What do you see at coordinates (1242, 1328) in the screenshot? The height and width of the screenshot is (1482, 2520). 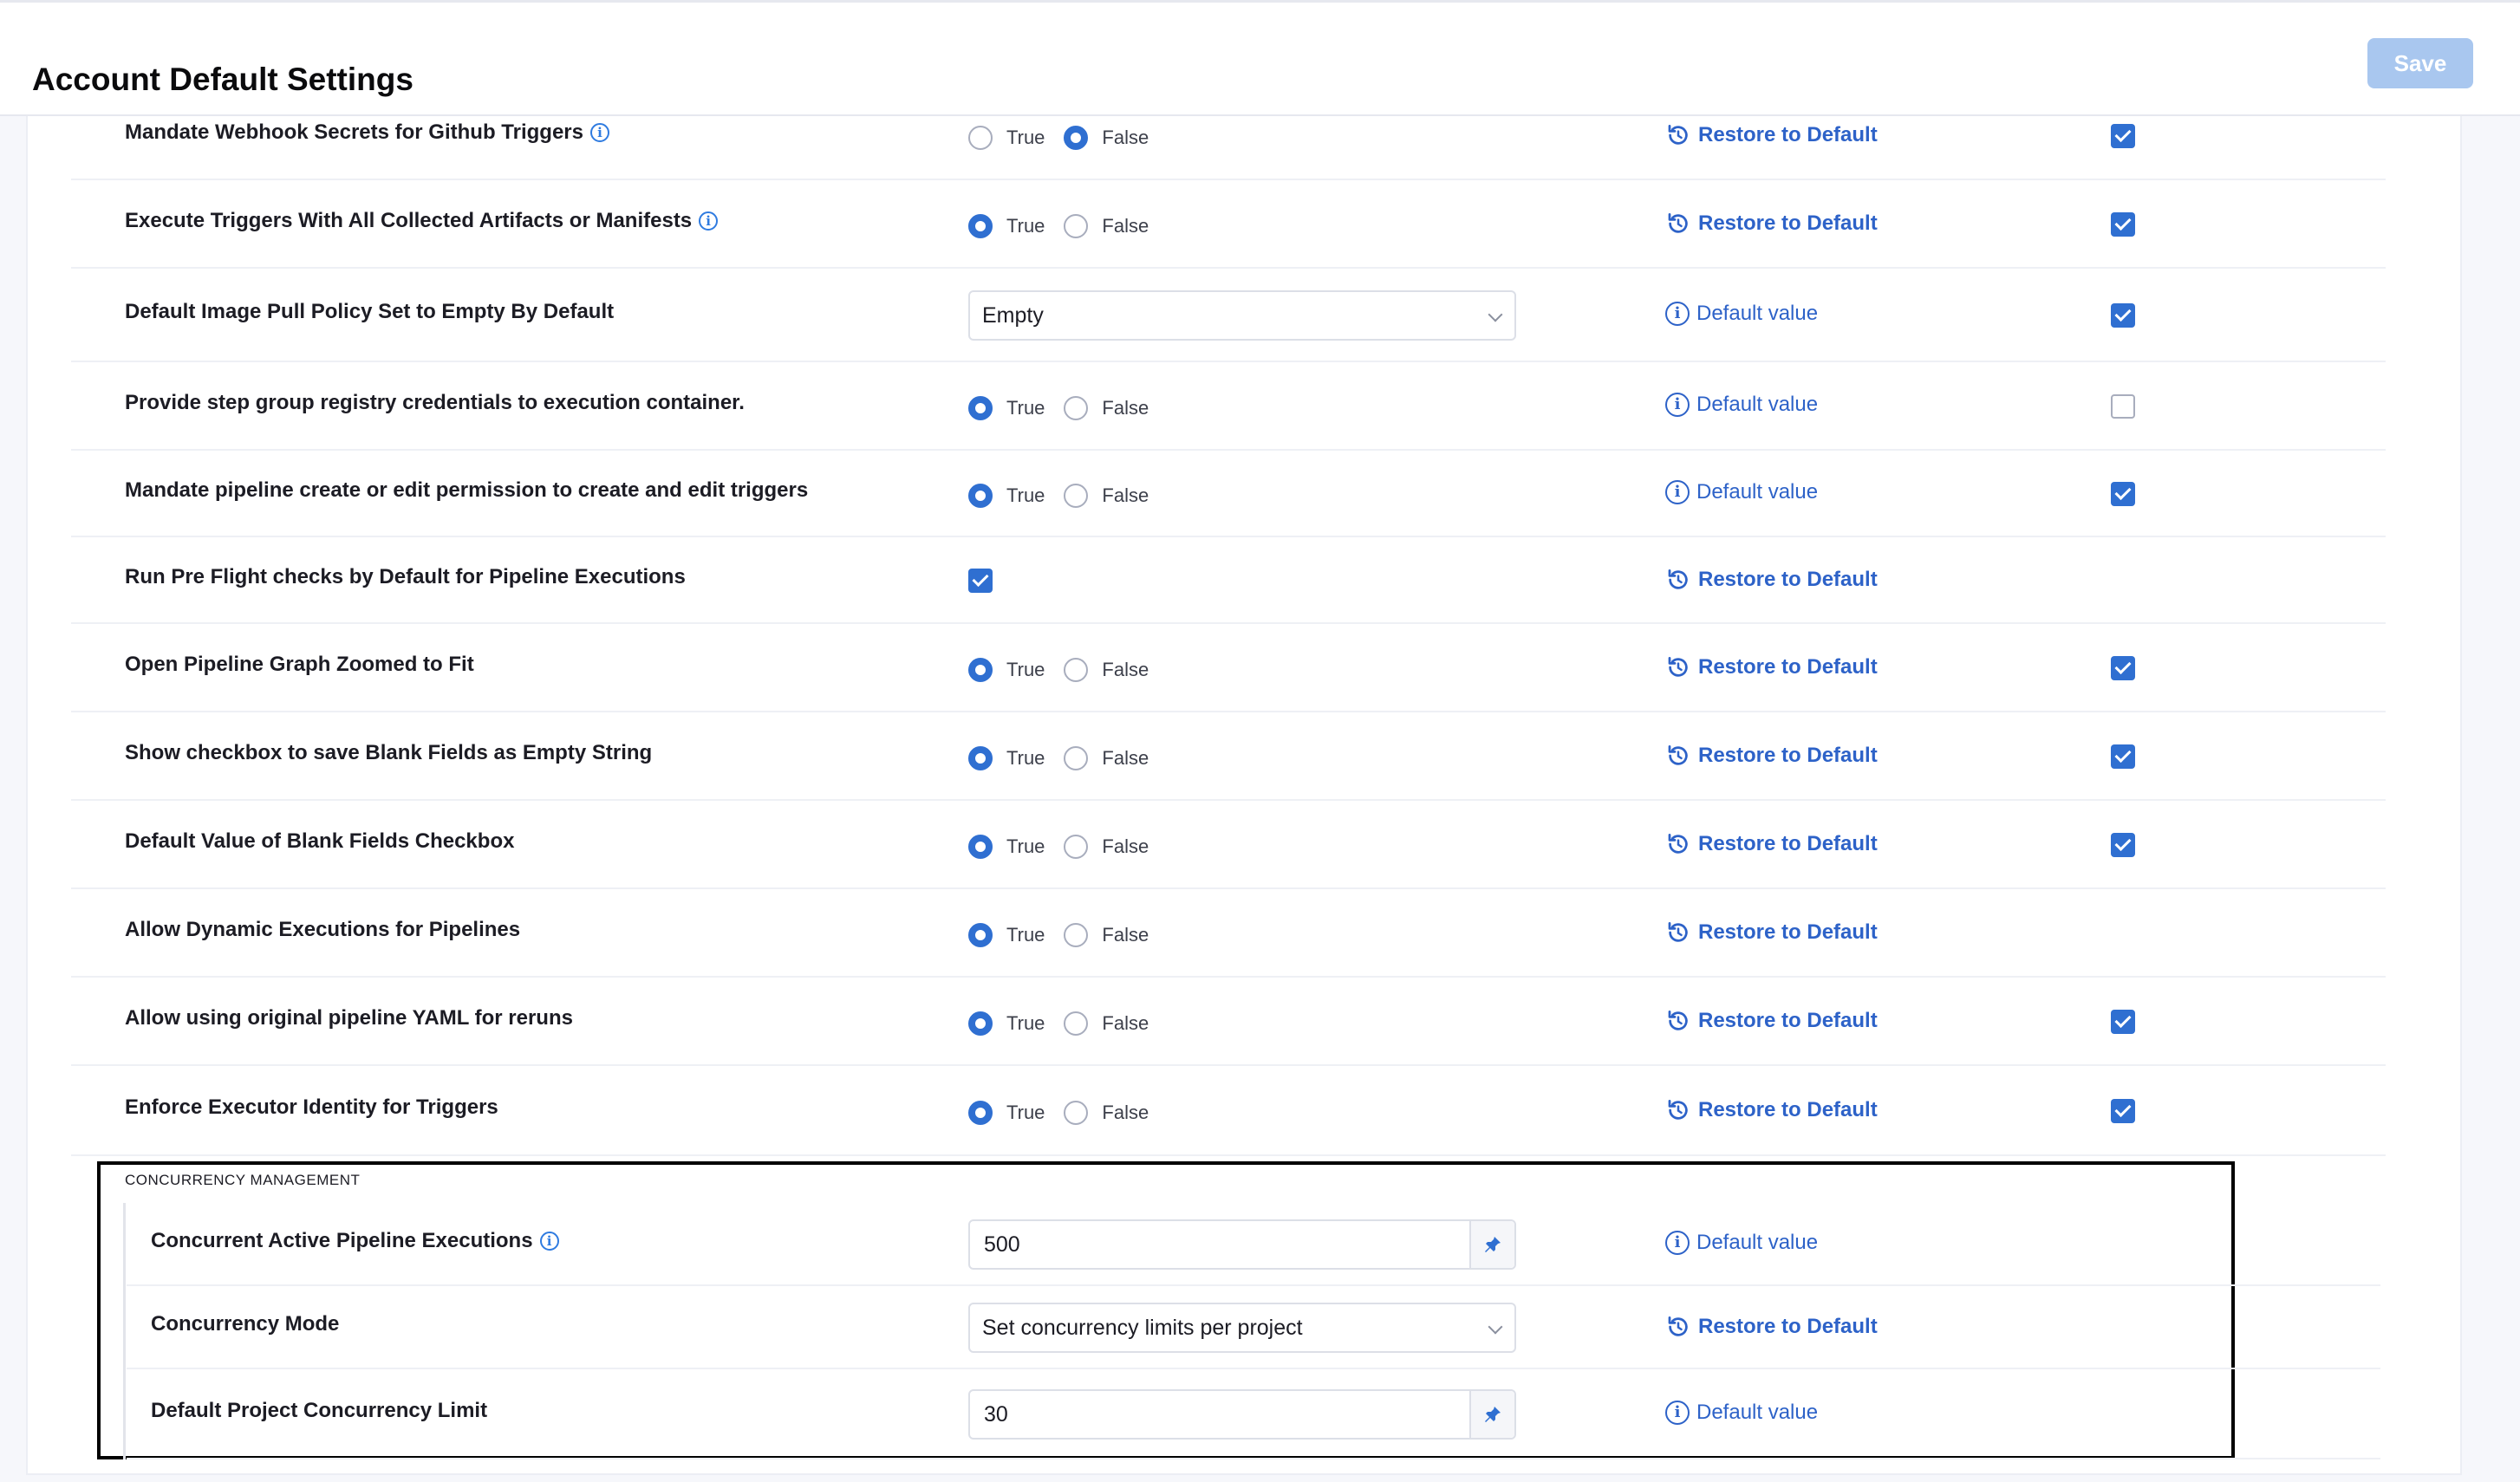 I see `setting-select: Set concurrency limits per project` at bounding box center [1242, 1328].